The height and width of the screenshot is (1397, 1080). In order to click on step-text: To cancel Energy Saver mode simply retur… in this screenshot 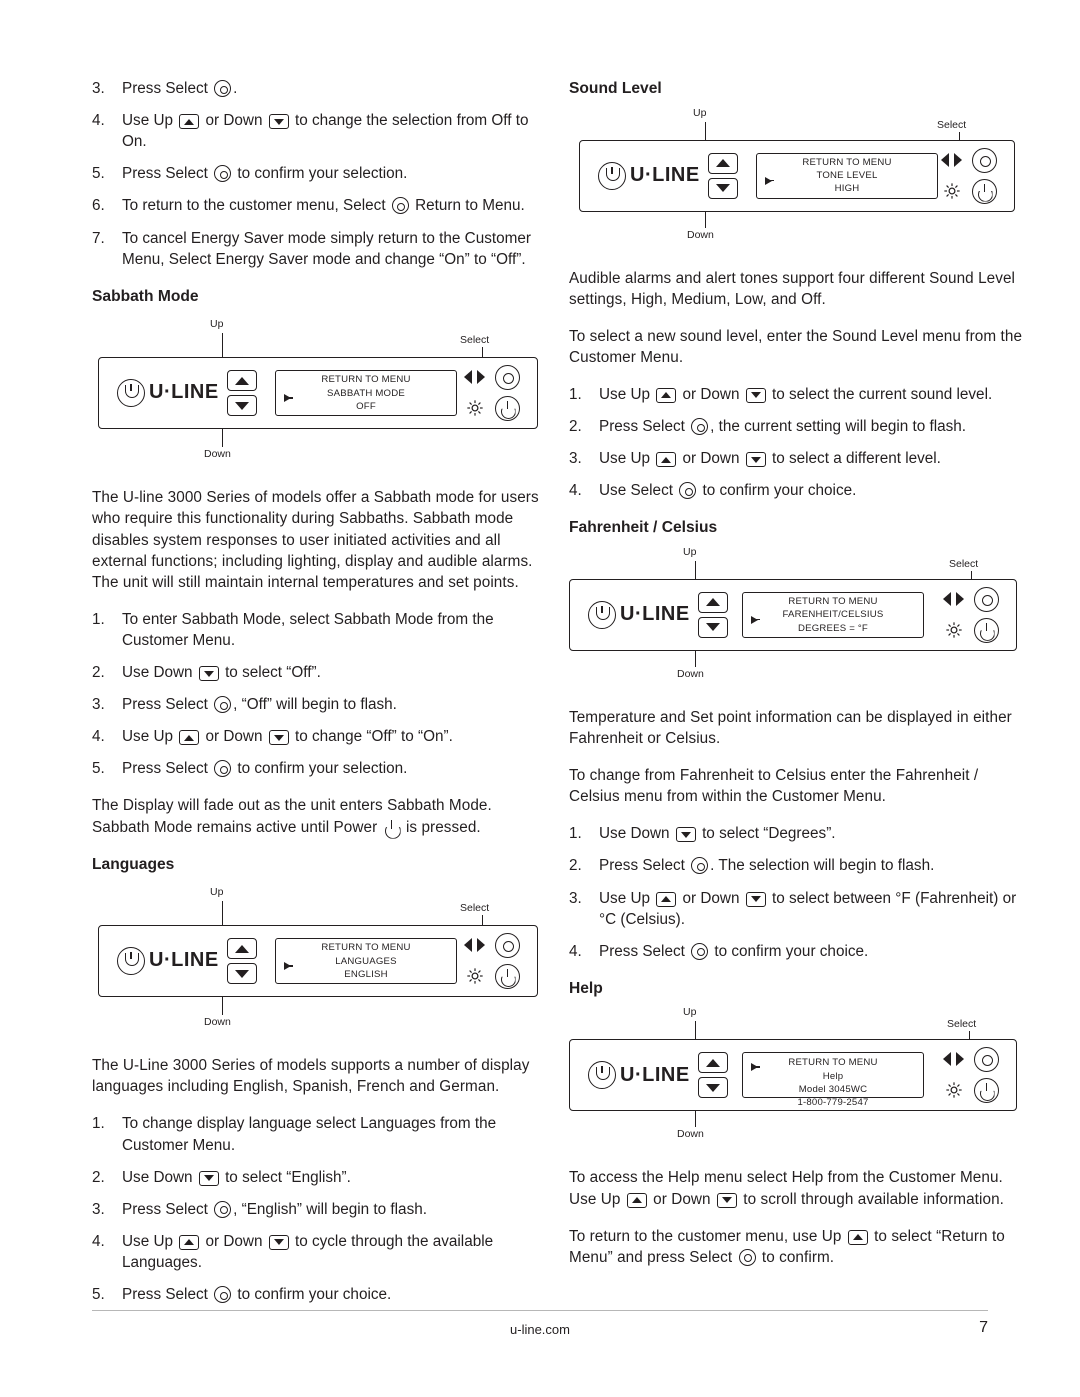, I will do `click(326, 248)`.